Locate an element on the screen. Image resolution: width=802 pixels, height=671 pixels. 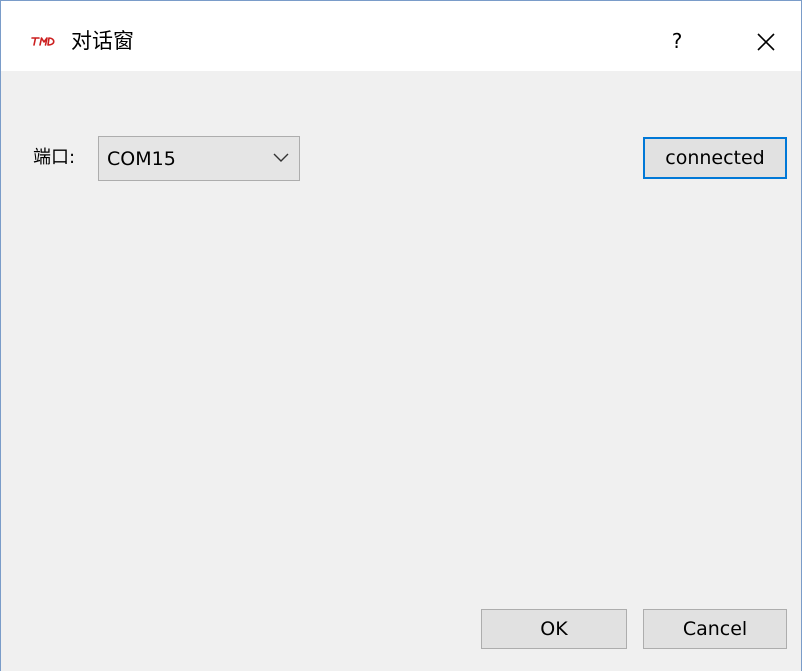
close-button is located at coordinates (765, 41).